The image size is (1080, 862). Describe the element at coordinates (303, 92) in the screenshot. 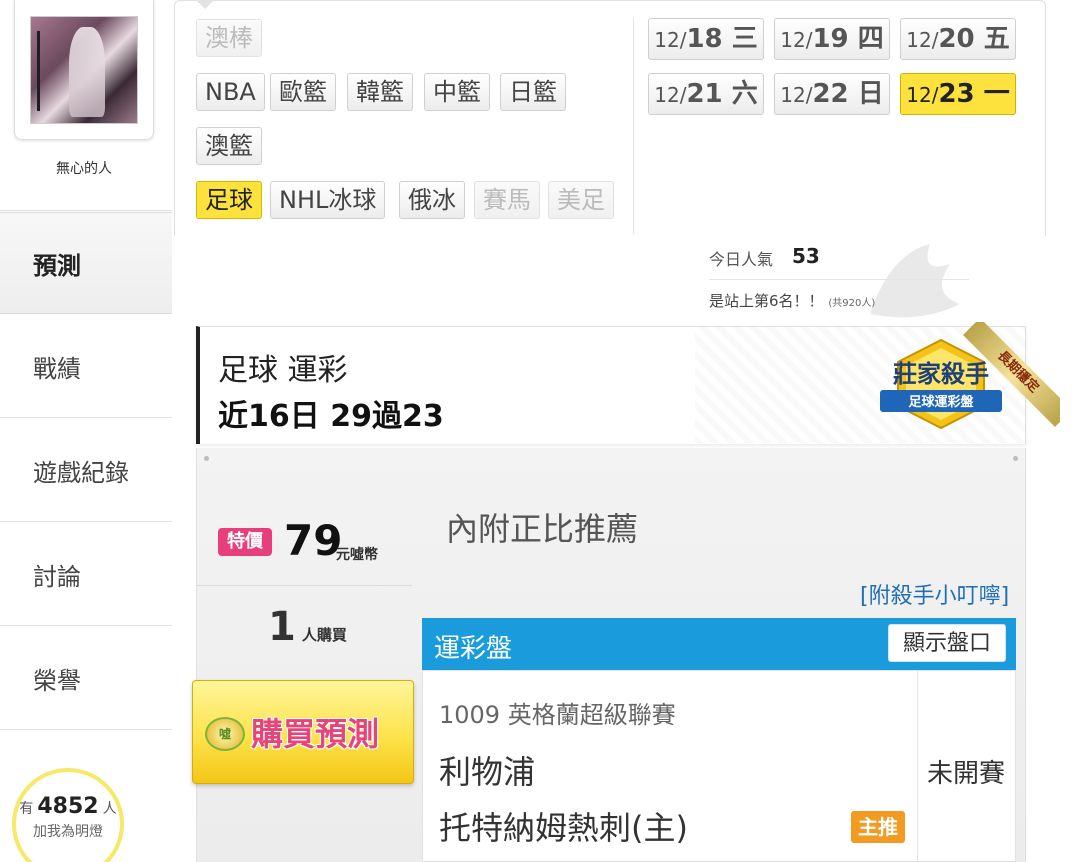

I see `sport-tab-euro-basketball: 歐籃` at that location.